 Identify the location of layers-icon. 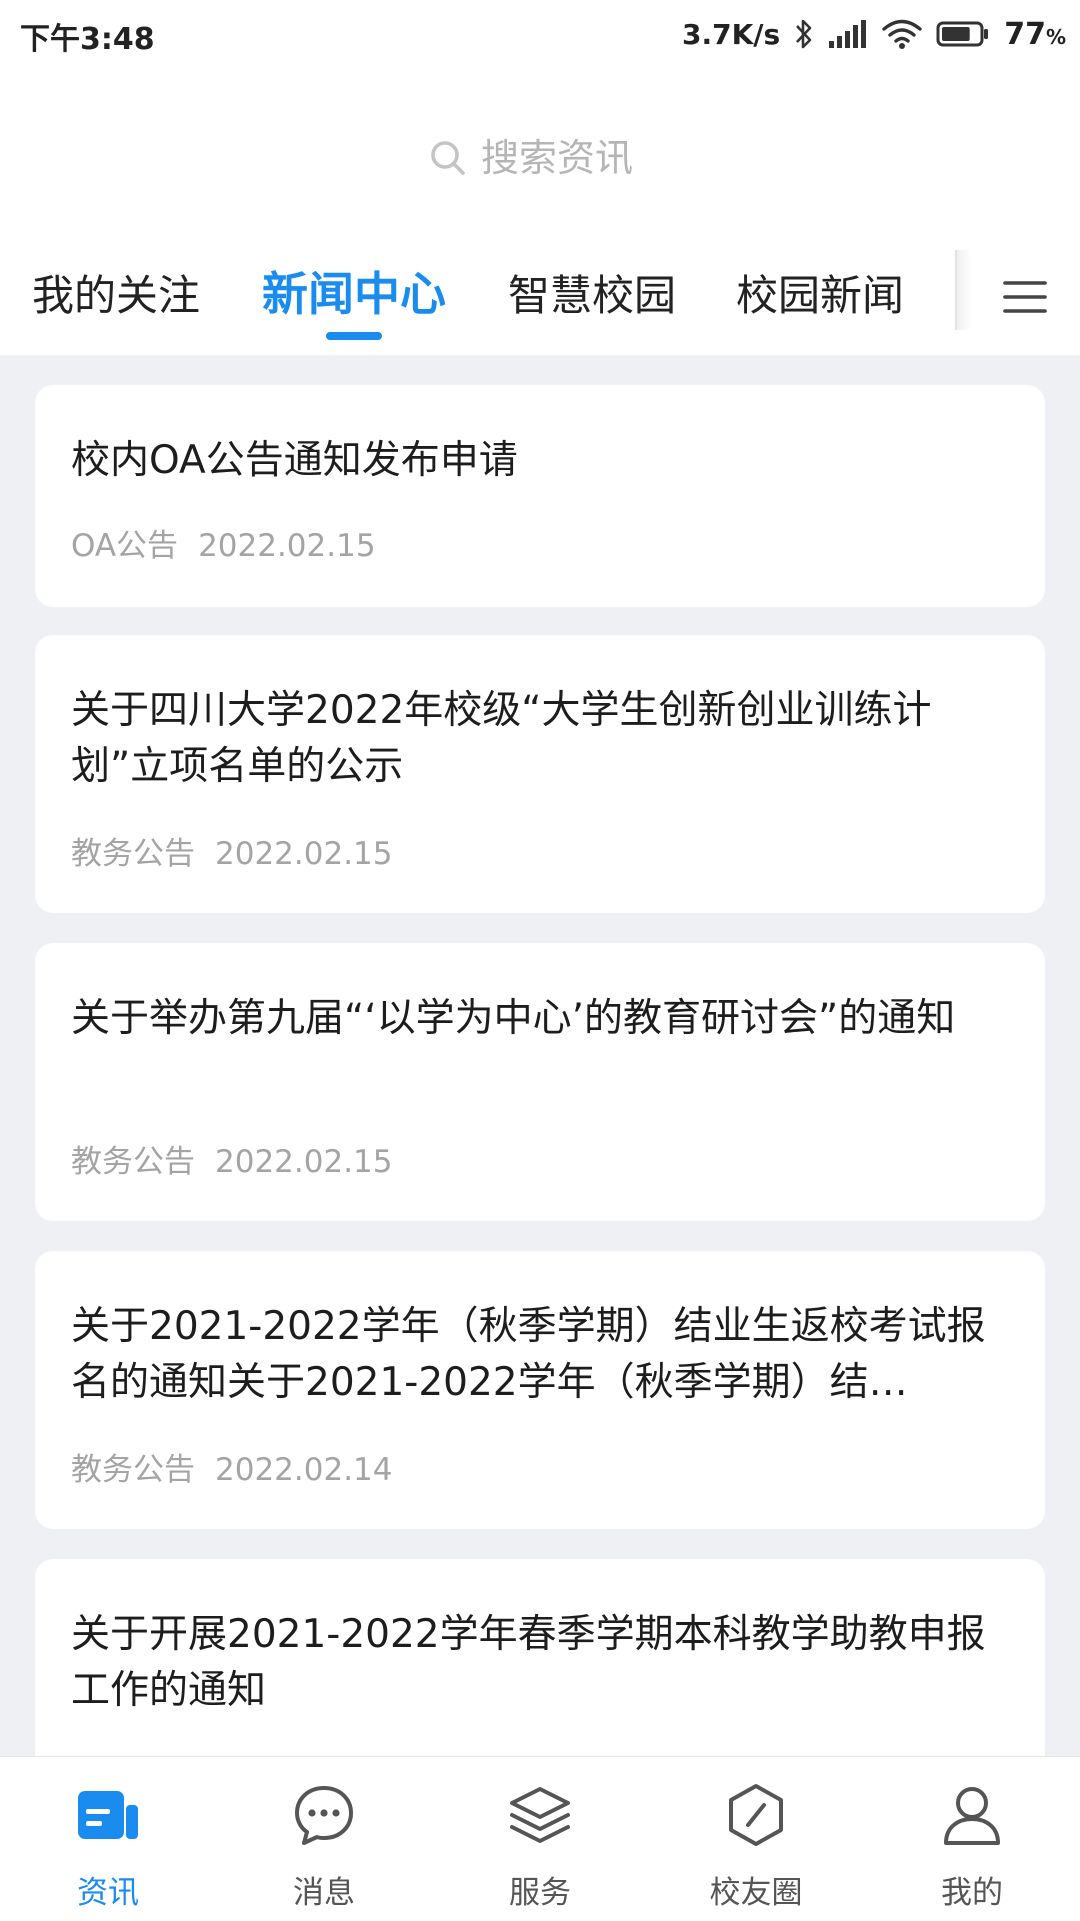
(540, 1815).